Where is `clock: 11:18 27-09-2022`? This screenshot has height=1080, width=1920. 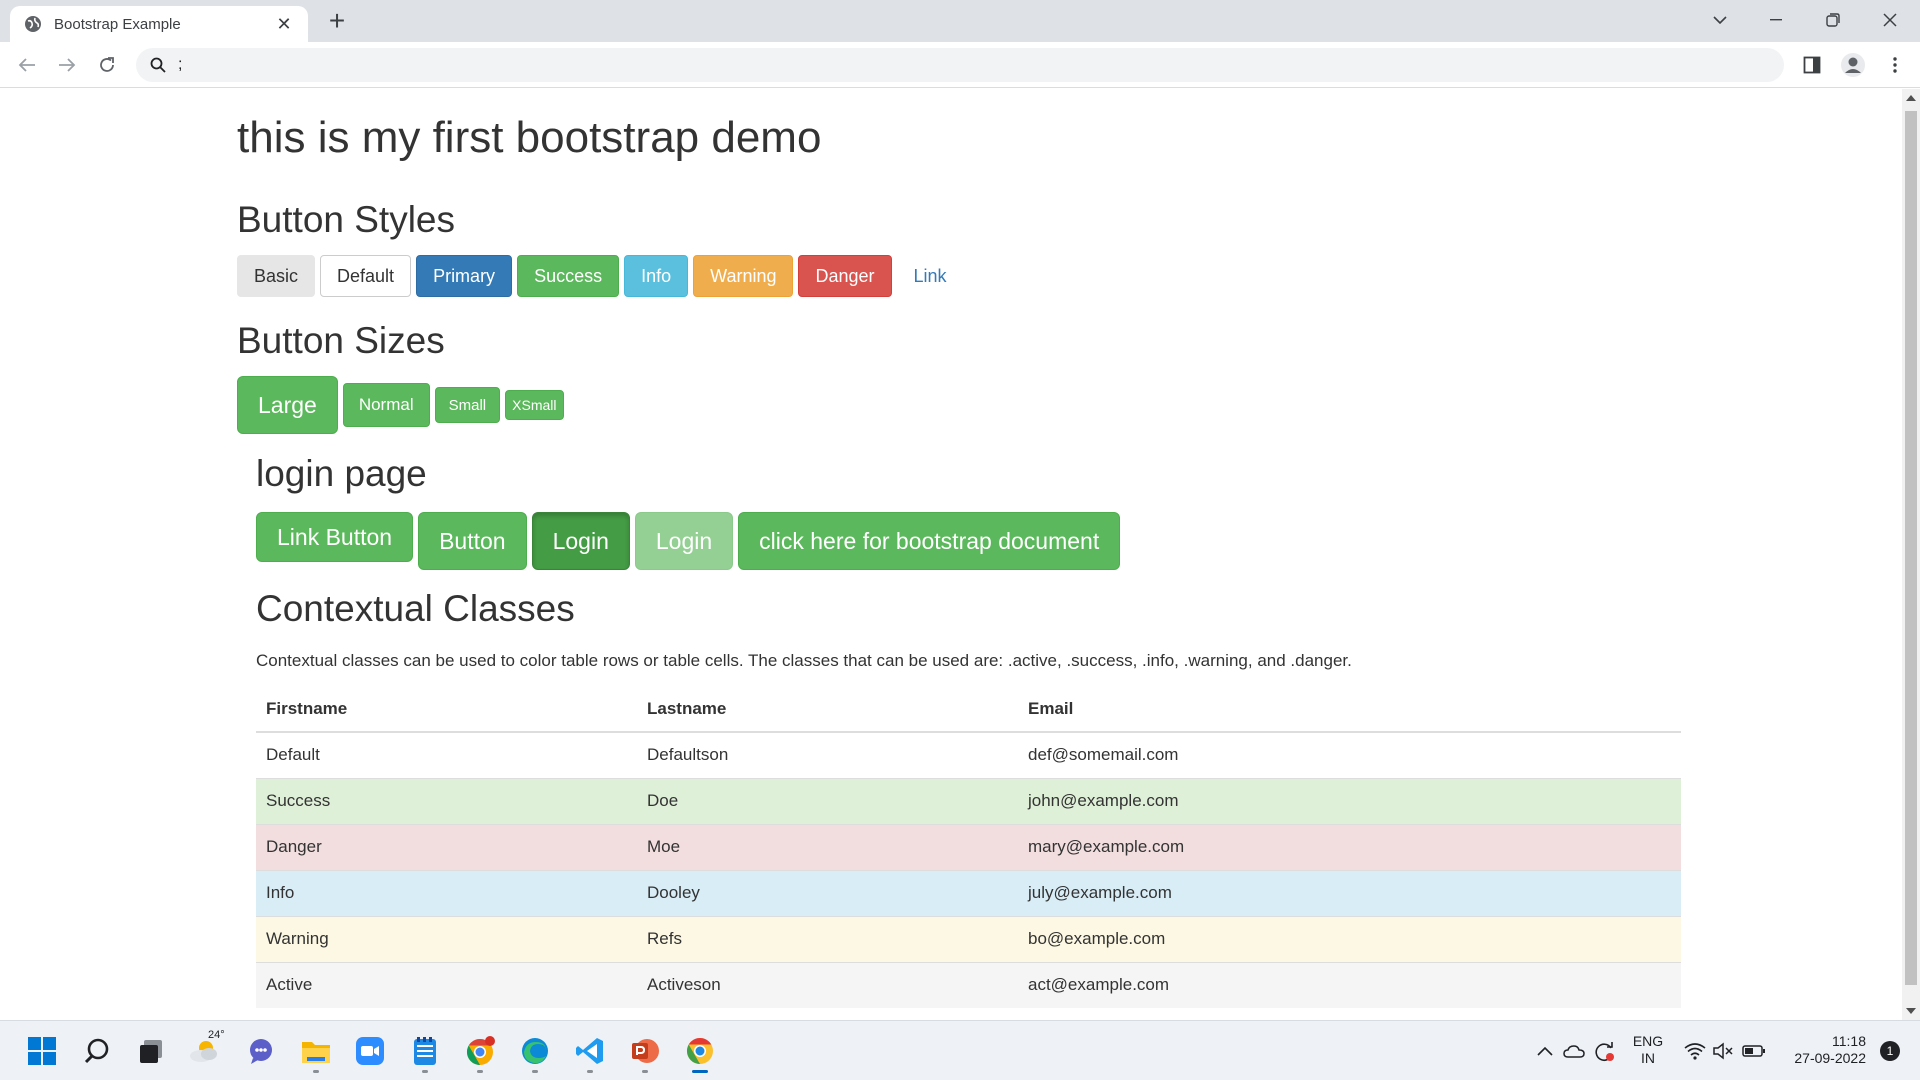
clock: 11:18 27-09-2022 is located at coordinates (1820, 1050).